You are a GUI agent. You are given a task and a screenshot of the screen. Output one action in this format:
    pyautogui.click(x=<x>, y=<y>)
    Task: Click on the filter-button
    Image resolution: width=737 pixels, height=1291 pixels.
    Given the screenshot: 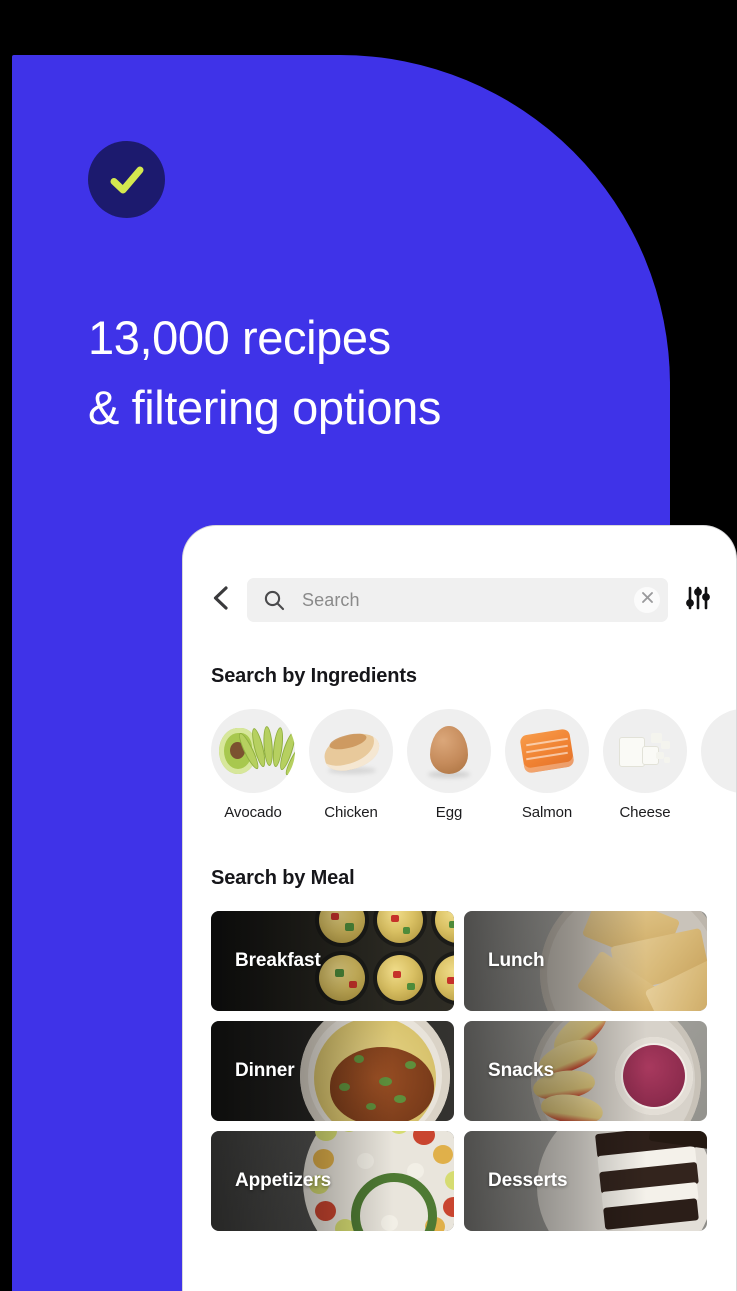 What is the action you would take?
    pyautogui.click(x=698, y=600)
    